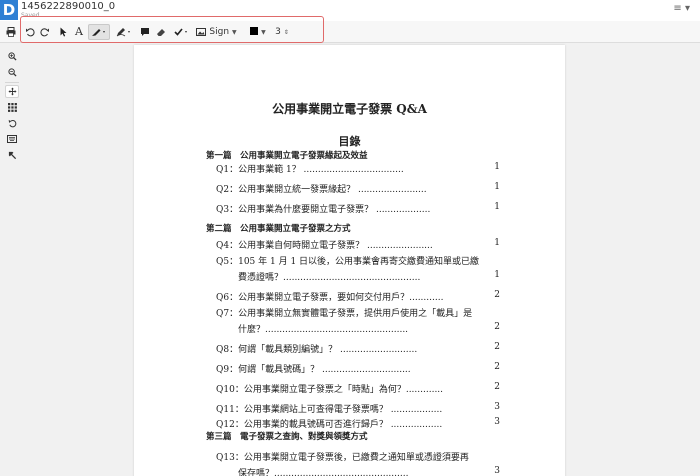 The height and width of the screenshot is (476, 700). Describe the element at coordinates (9, 10) in the screenshot. I see `app-logo: D` at that location.